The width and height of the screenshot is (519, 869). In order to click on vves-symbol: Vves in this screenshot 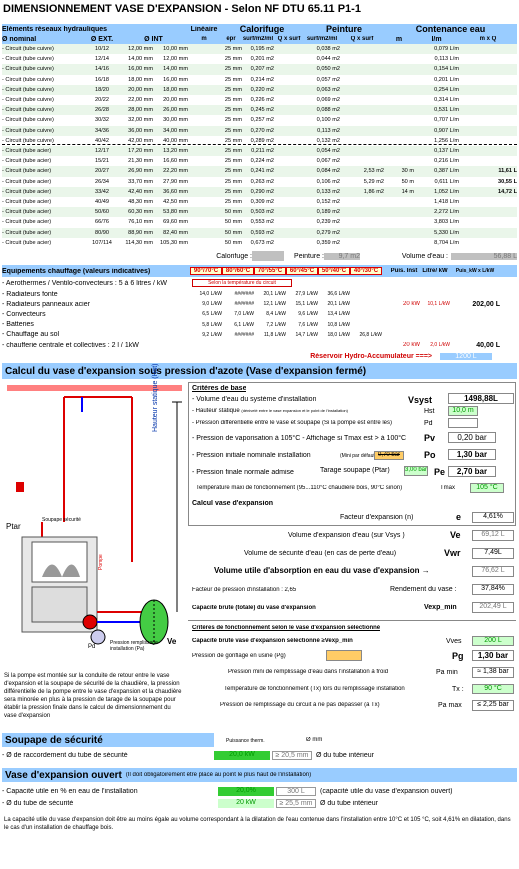, I will do `click(454, 641)`.